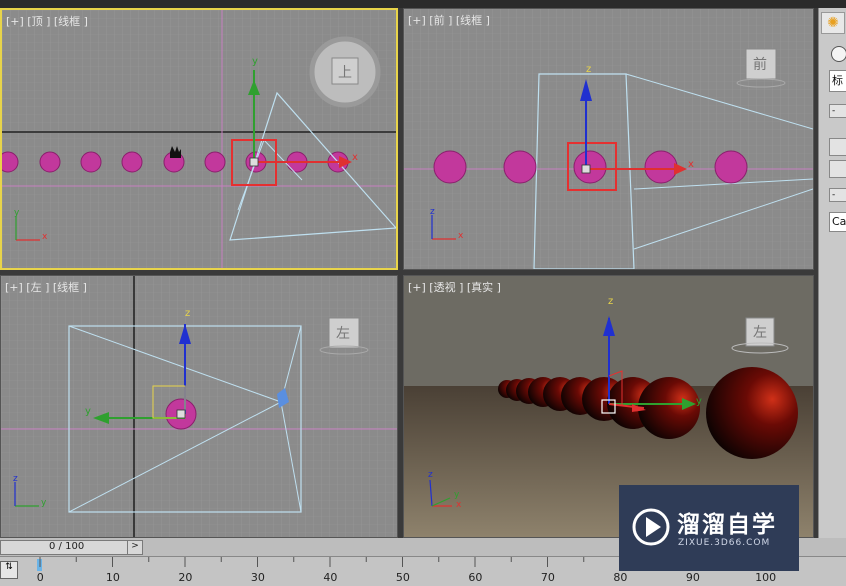 The width and height of the screenshot is (846, 586). I want to click on object-type-dropdown: 标, so click(837, 81).